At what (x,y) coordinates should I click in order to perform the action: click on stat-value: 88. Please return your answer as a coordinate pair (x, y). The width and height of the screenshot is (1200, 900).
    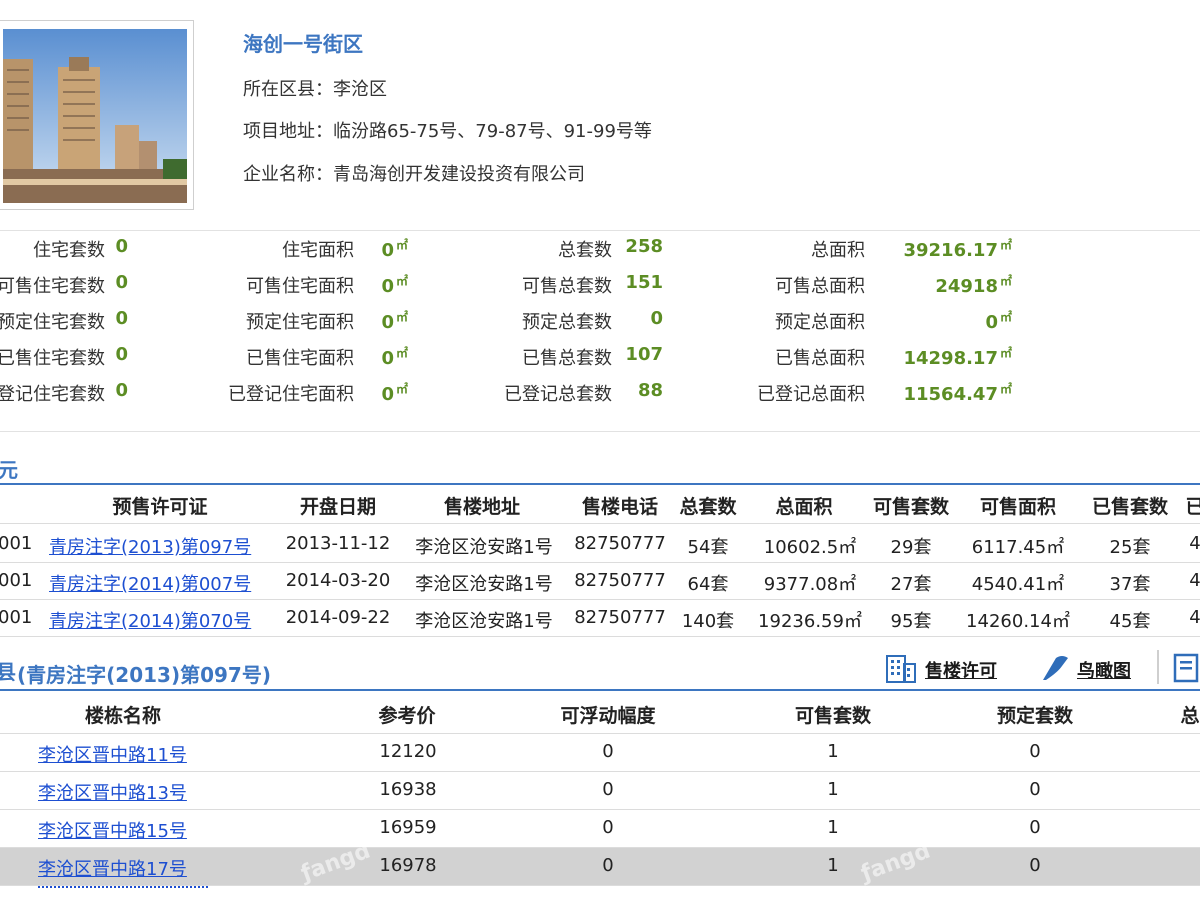
    Looking at the image, I should click on (650, 390).